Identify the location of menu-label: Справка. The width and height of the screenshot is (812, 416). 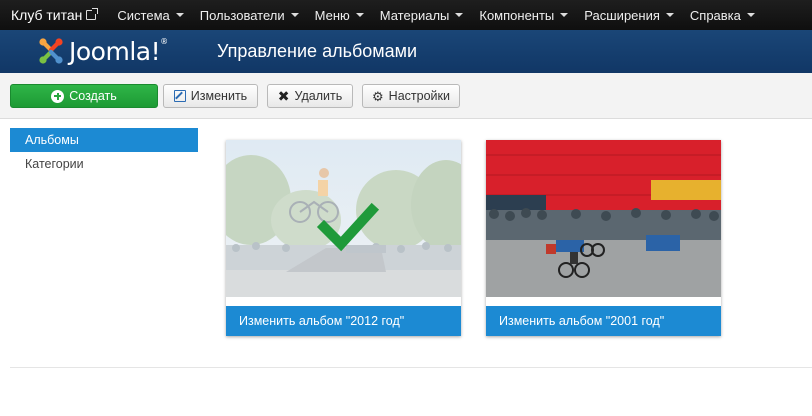
(715, 15).